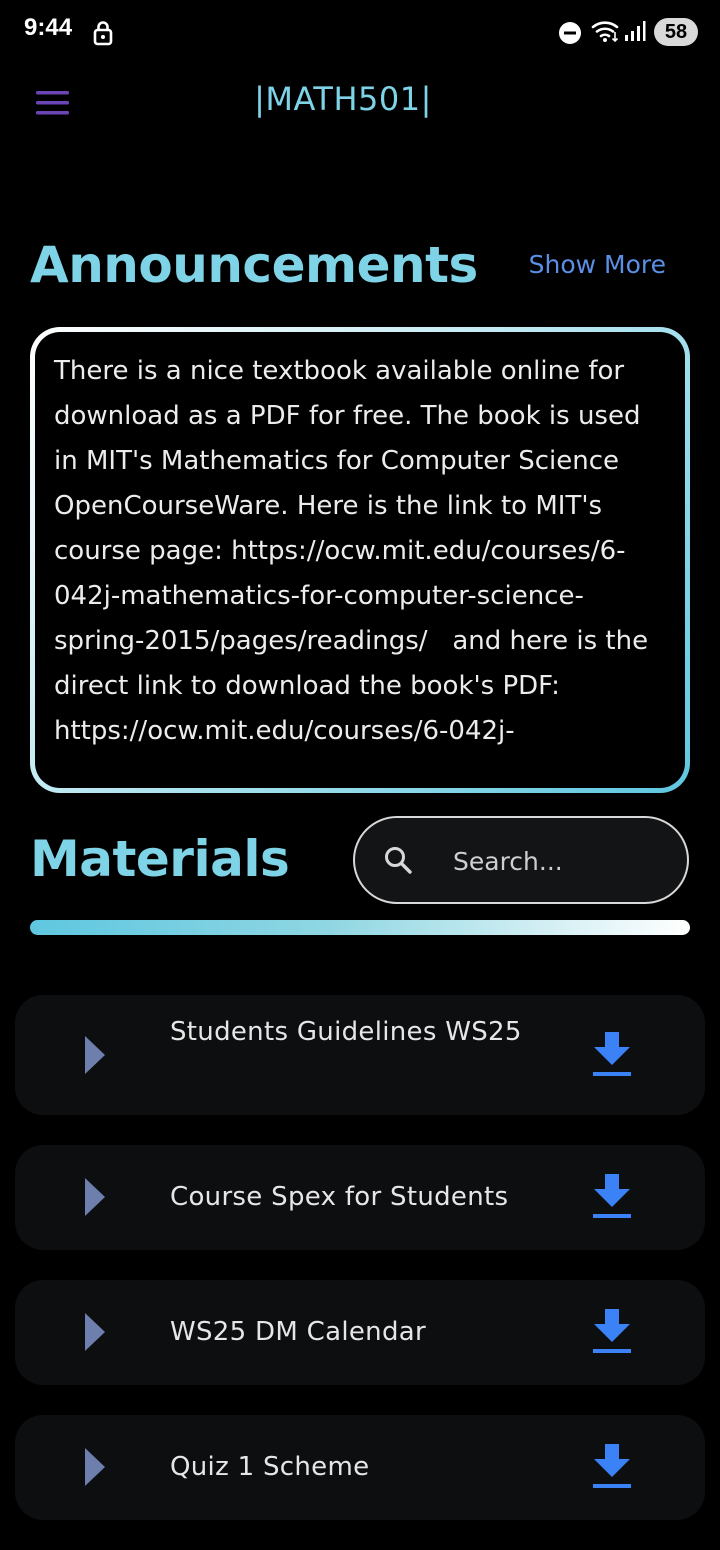 Image resolution: width=720 pixels, height=1550 pixels. What do you see at coordinates (558, 861) in the screenshot?
I see `search-input` at bounding box center [558, 861].